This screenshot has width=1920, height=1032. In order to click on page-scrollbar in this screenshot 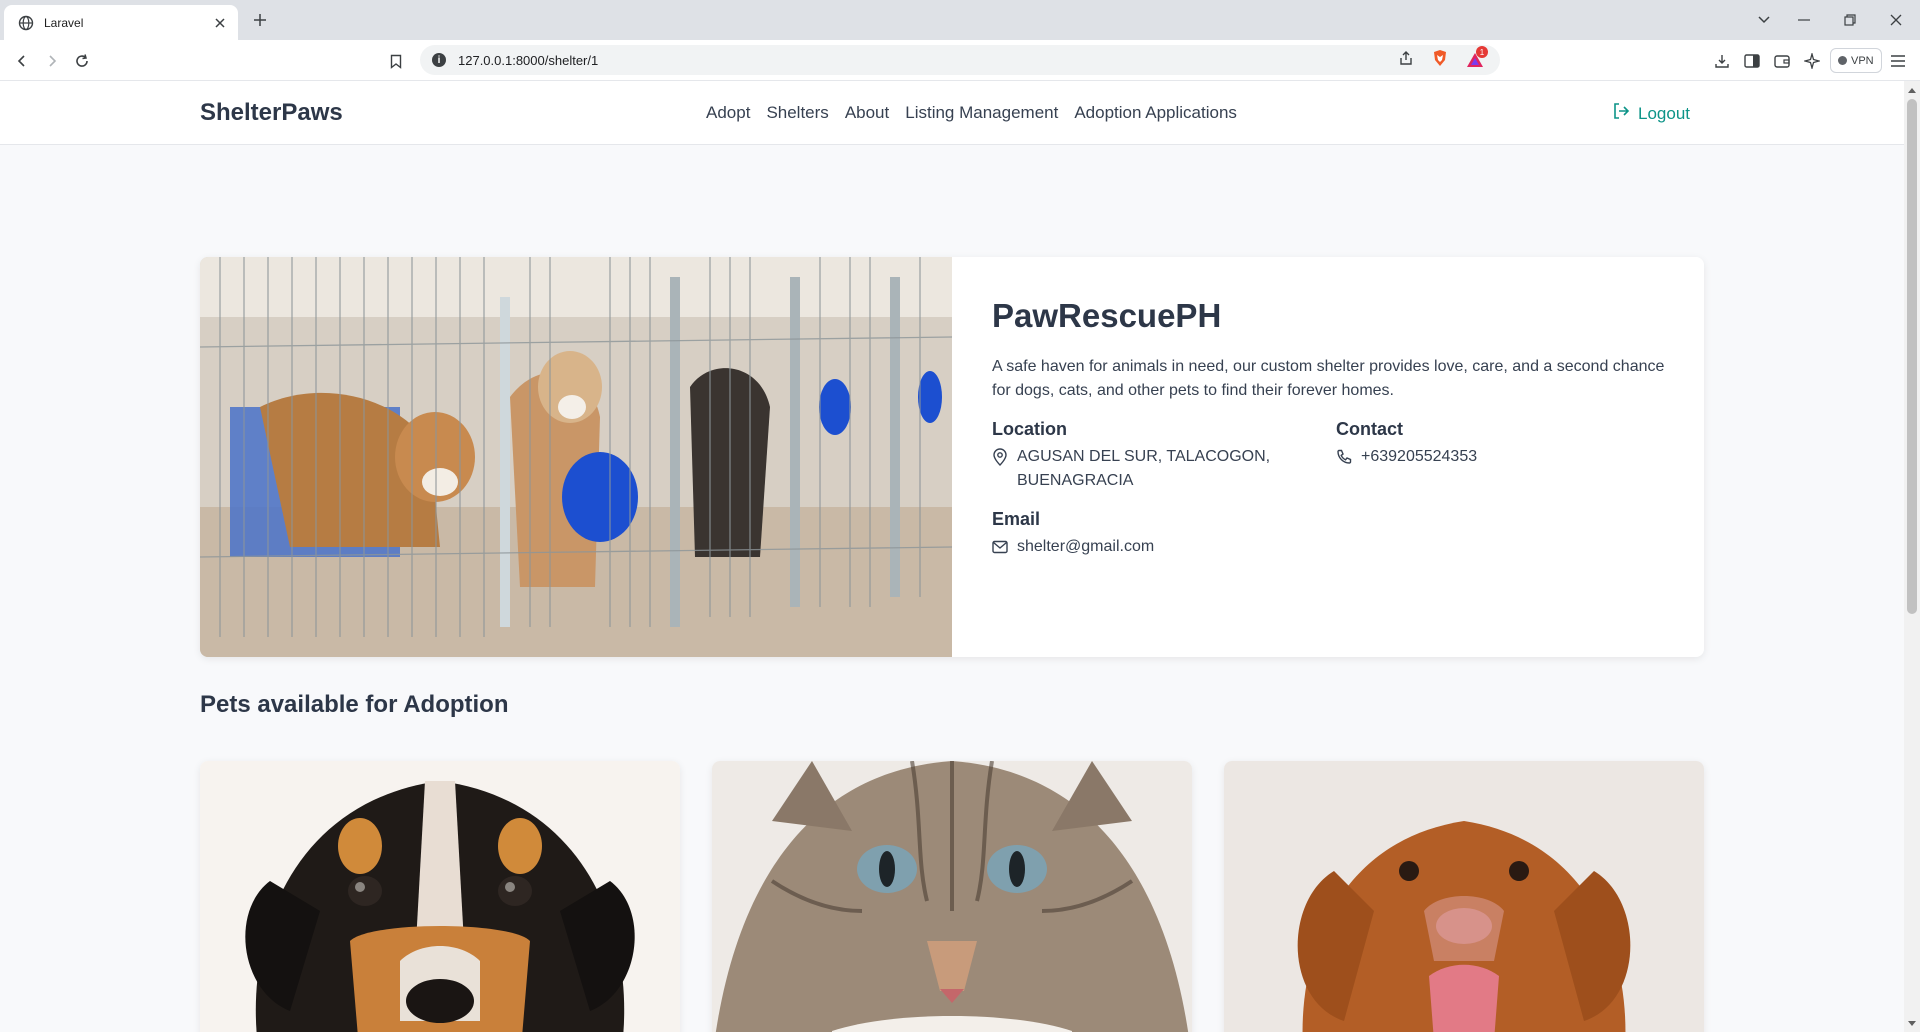, I will do `click(1912, 556)`.